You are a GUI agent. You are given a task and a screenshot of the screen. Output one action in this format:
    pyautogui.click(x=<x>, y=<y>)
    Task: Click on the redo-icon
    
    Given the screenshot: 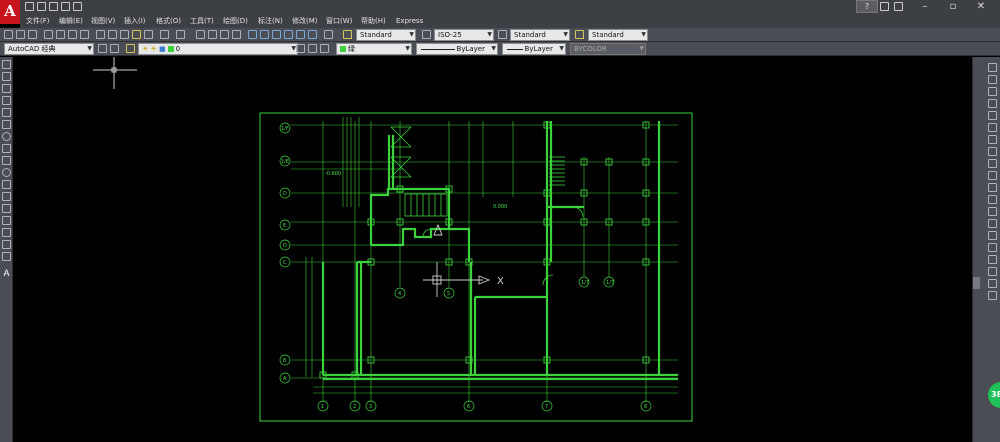 What is the action you would take?
    pyautogui.click(x=180, y=34)
    